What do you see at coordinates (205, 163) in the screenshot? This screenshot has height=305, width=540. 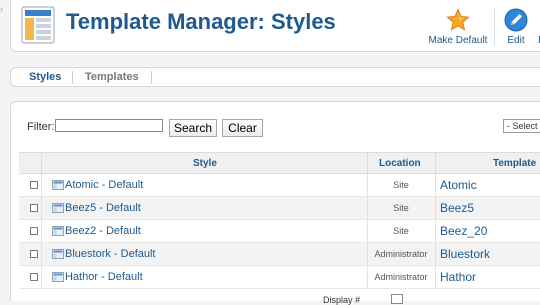 I see `column-header-style: Style` at bounding box center [205, 163].